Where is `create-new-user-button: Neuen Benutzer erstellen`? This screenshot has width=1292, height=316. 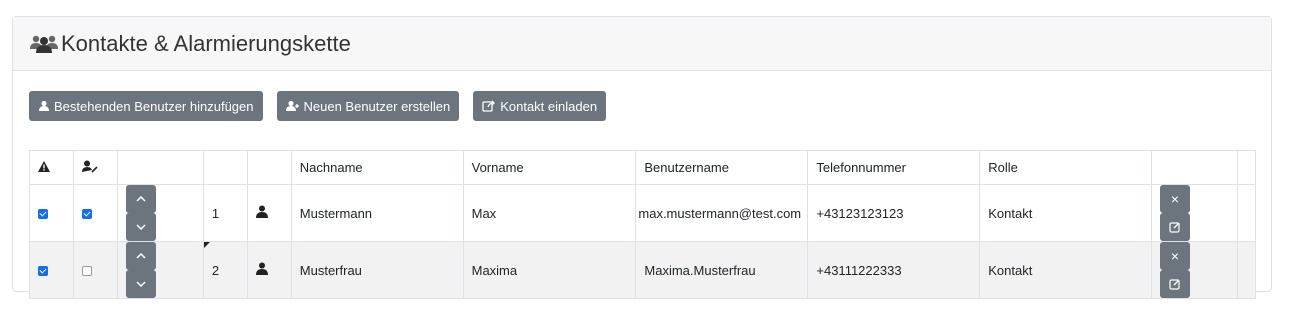 create-new-user-button: Neuen Benutzer erstellen is located at coordinates (368, 106).